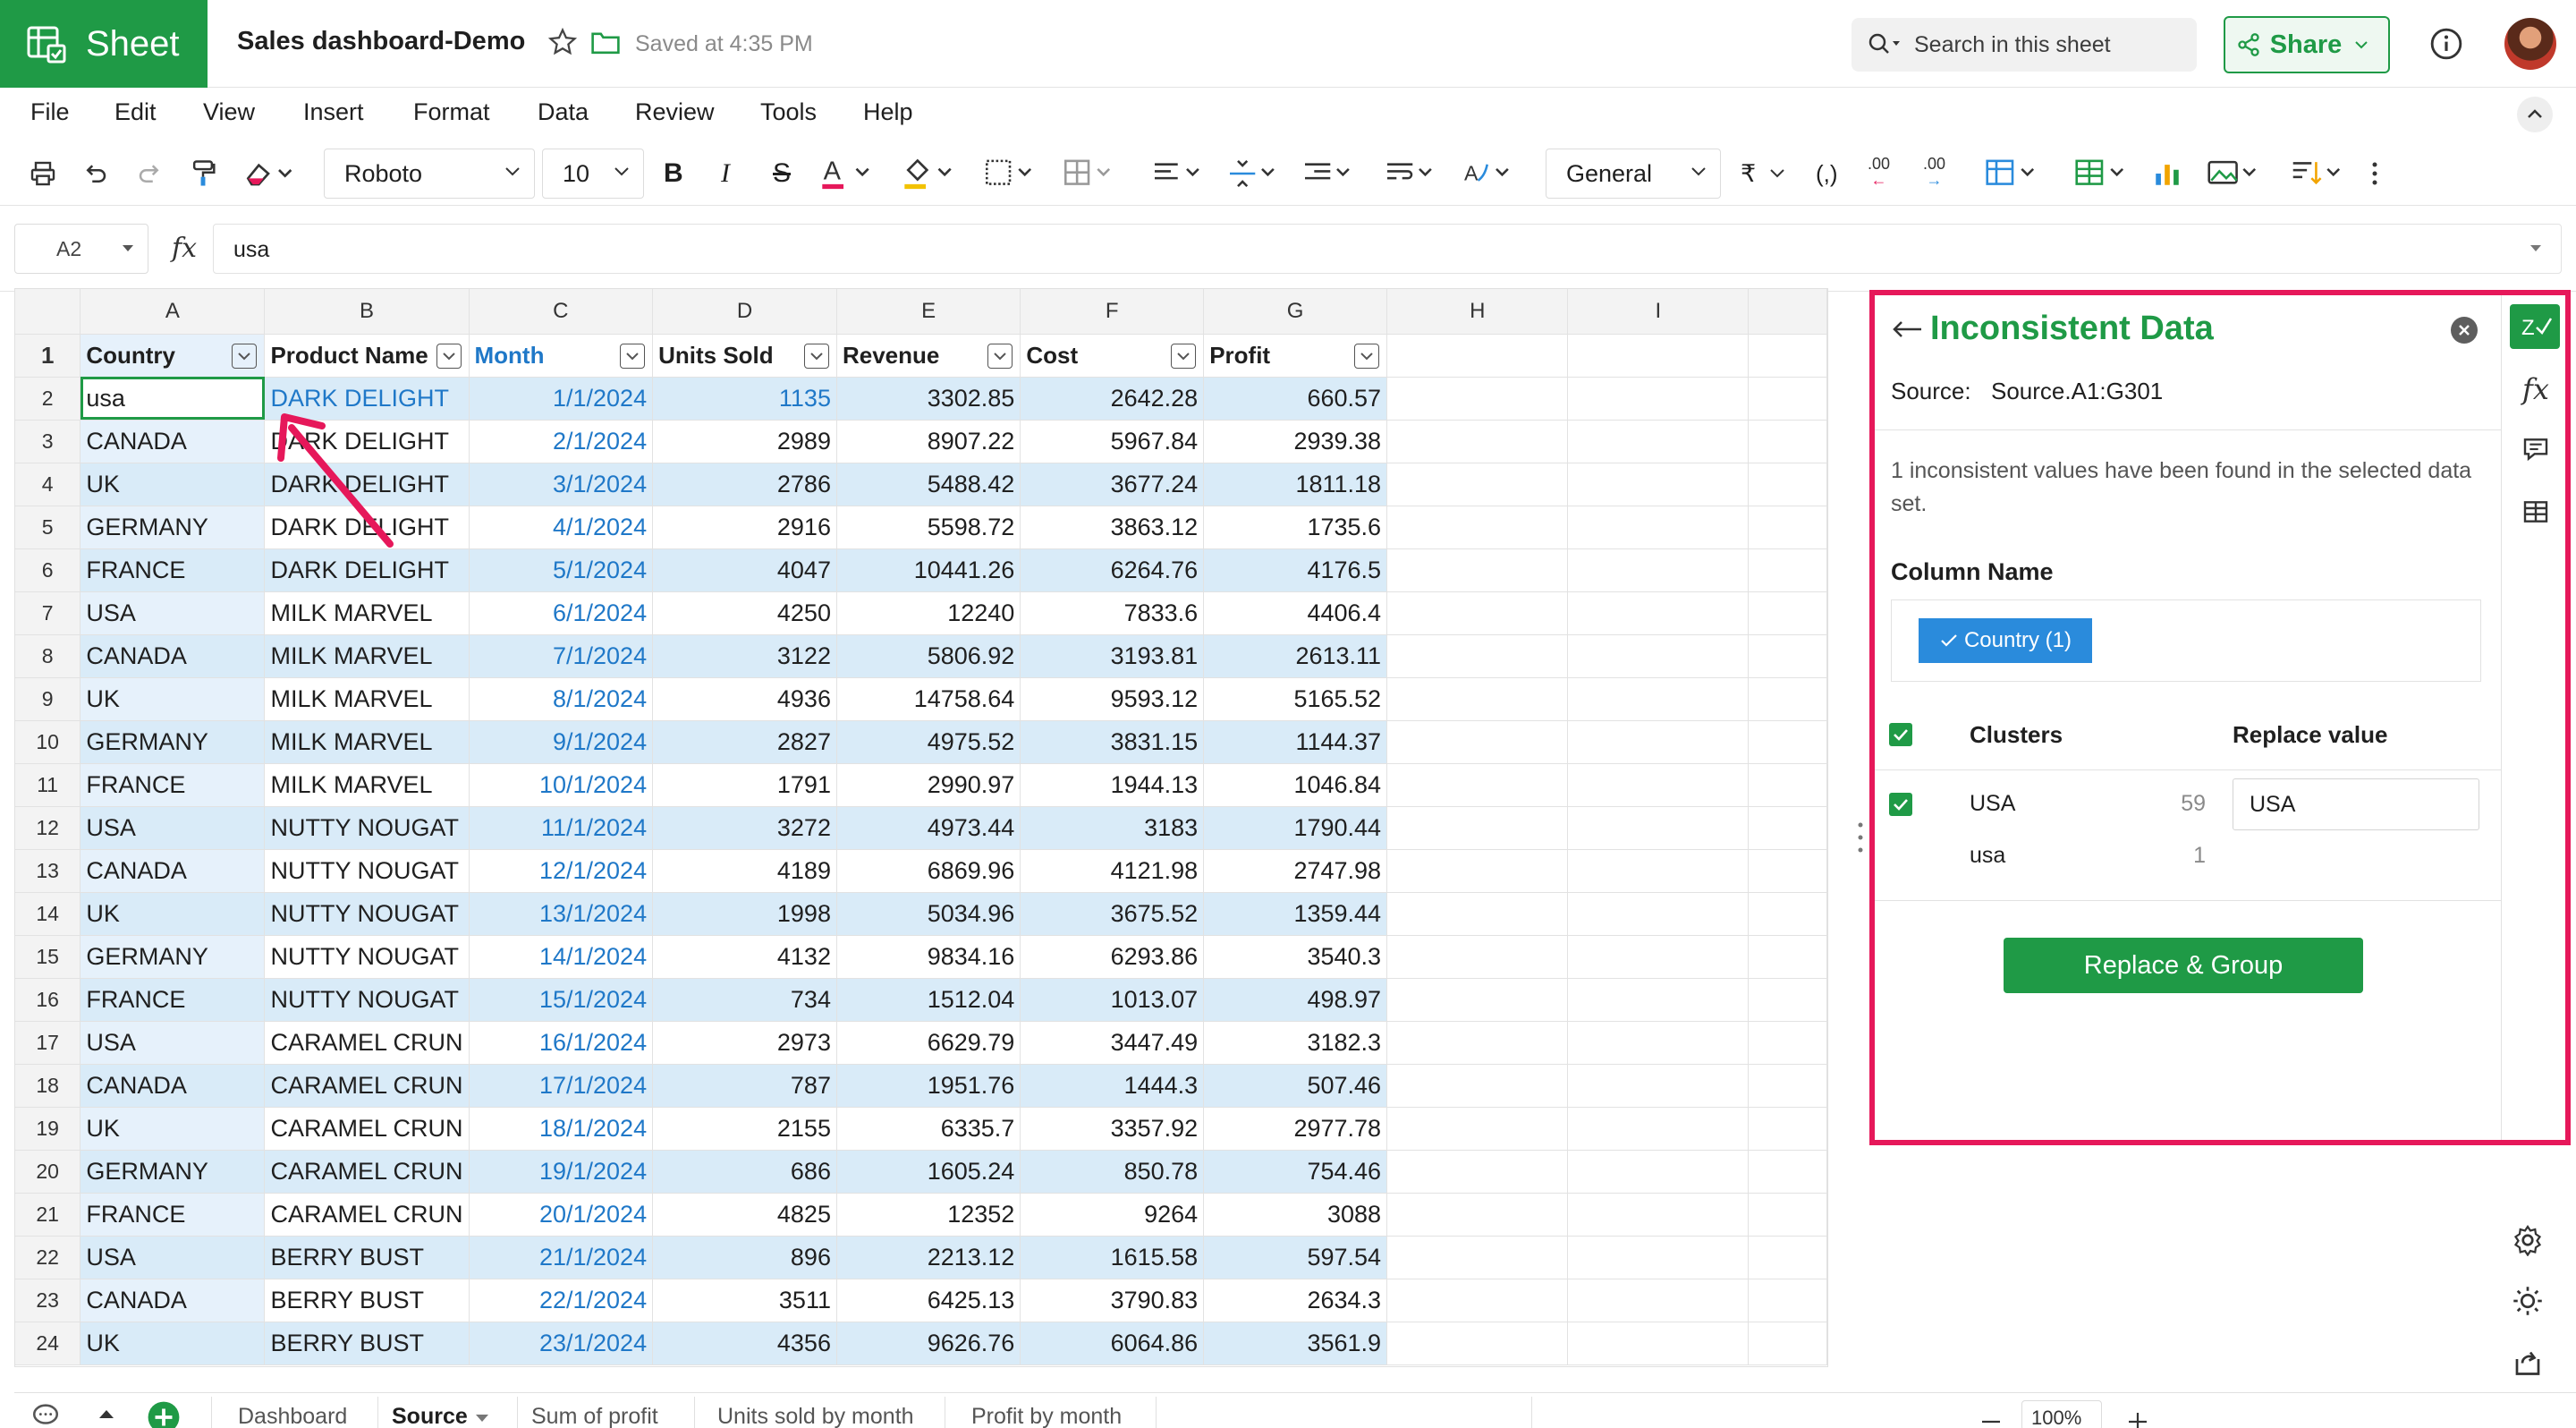 The width and height of the screenshot is (2576, 1428). What do you see at coordinates (2464, 330) in the screenshot?
I see `close-icon` at bounding box center [2464, 330].